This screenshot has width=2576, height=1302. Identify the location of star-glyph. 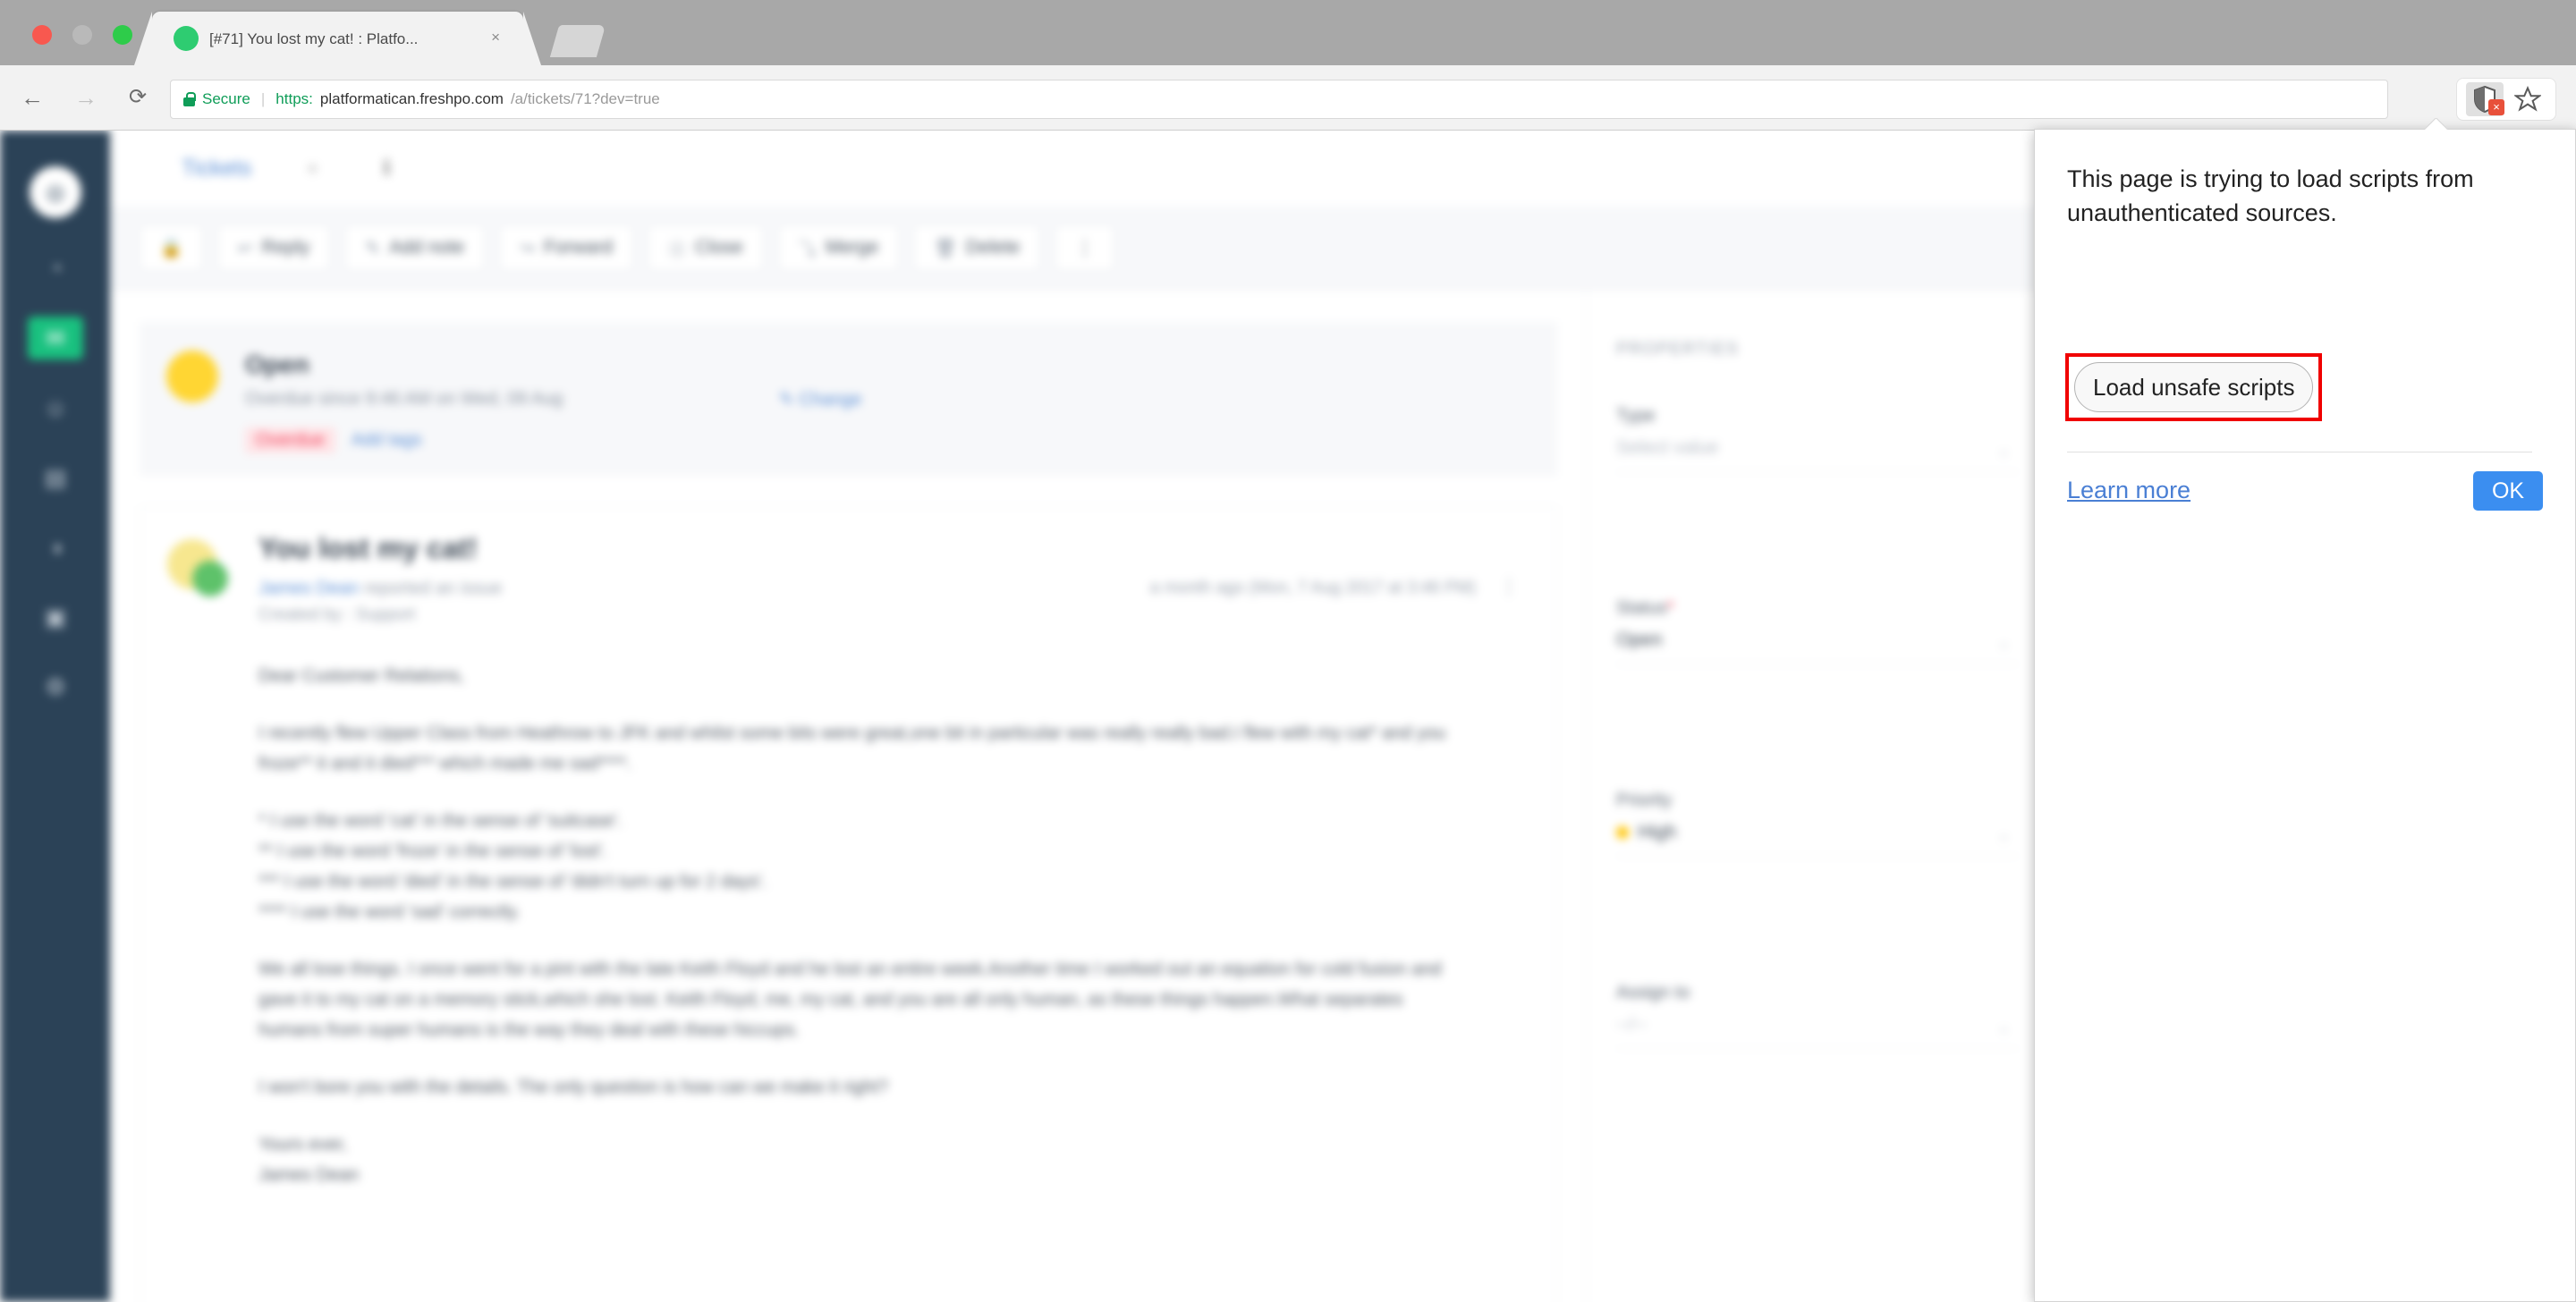
(2527, 99).